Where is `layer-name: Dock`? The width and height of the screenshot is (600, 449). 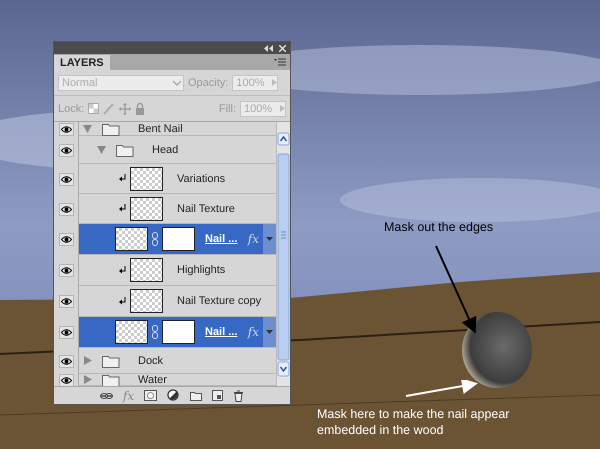
layer-name: Dock is located at coordinates (151, 360).